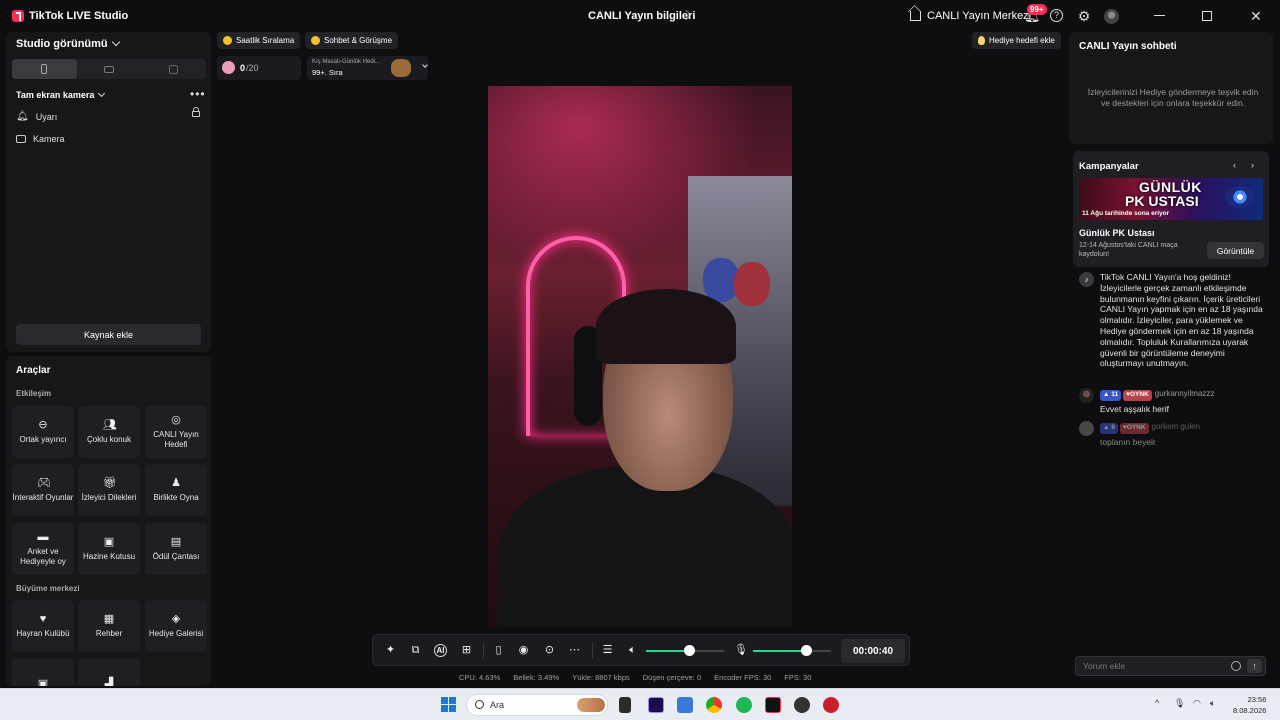  What do you see at coordinates (352, 40) in the screenshot?
I see `chat-call-chip: Sohbet & Görüşme` at bounding box center [352, 40].